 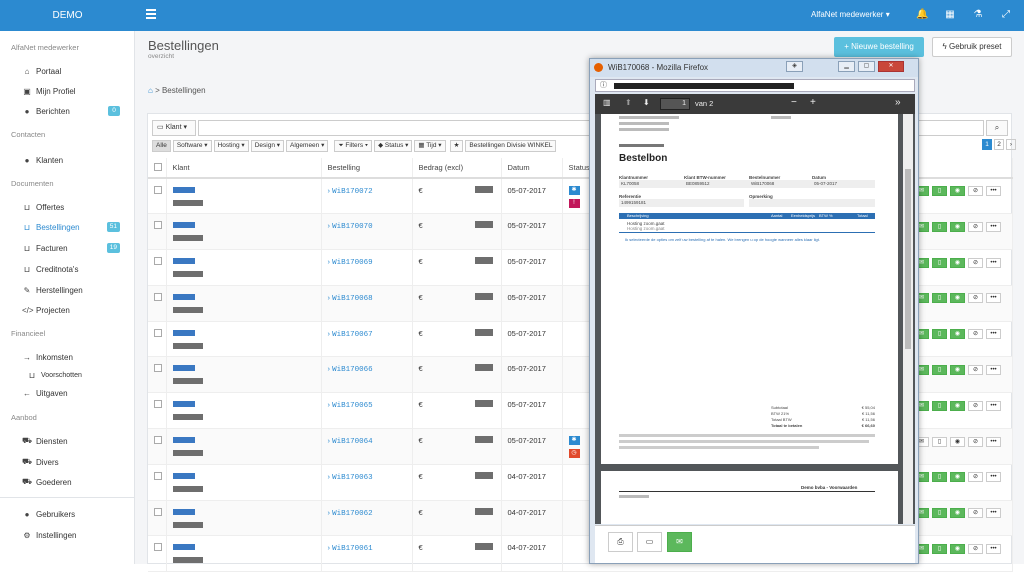 What do you see at coordinates (67, 15) in the screenshot?
I see `brand-logo: DEMO` at bounding box center [67, 15].